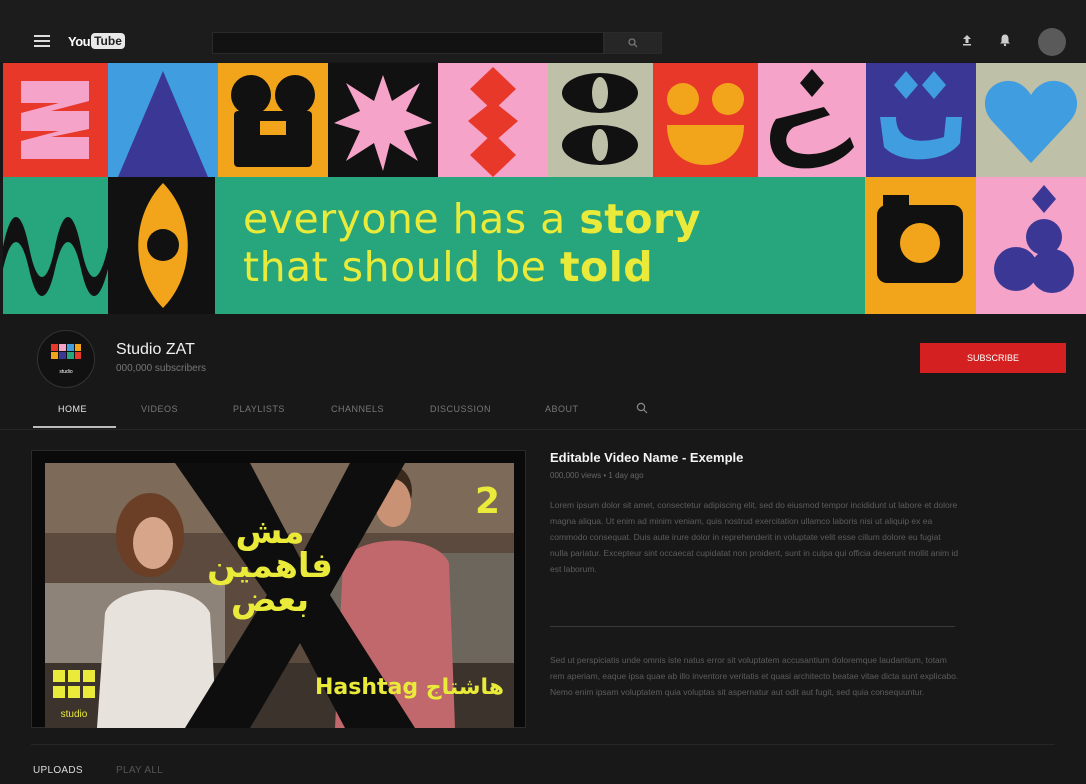  Describe the element at coordinates (42, 41) in the screenshot. I see `menu-icon` at that location.